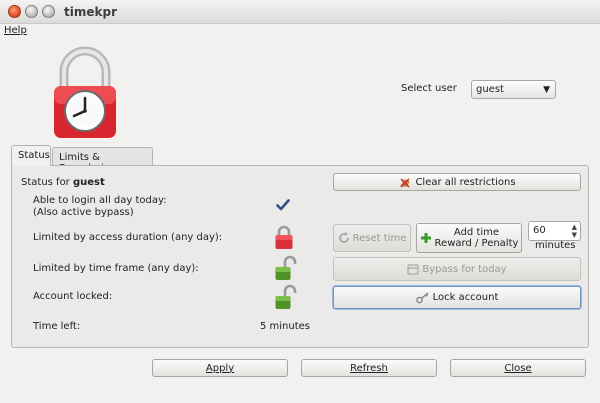  What do you see at coordinates (88, 182) in the screenshot?
I see `status-title-user: guest` at bounding box center [88, 182].